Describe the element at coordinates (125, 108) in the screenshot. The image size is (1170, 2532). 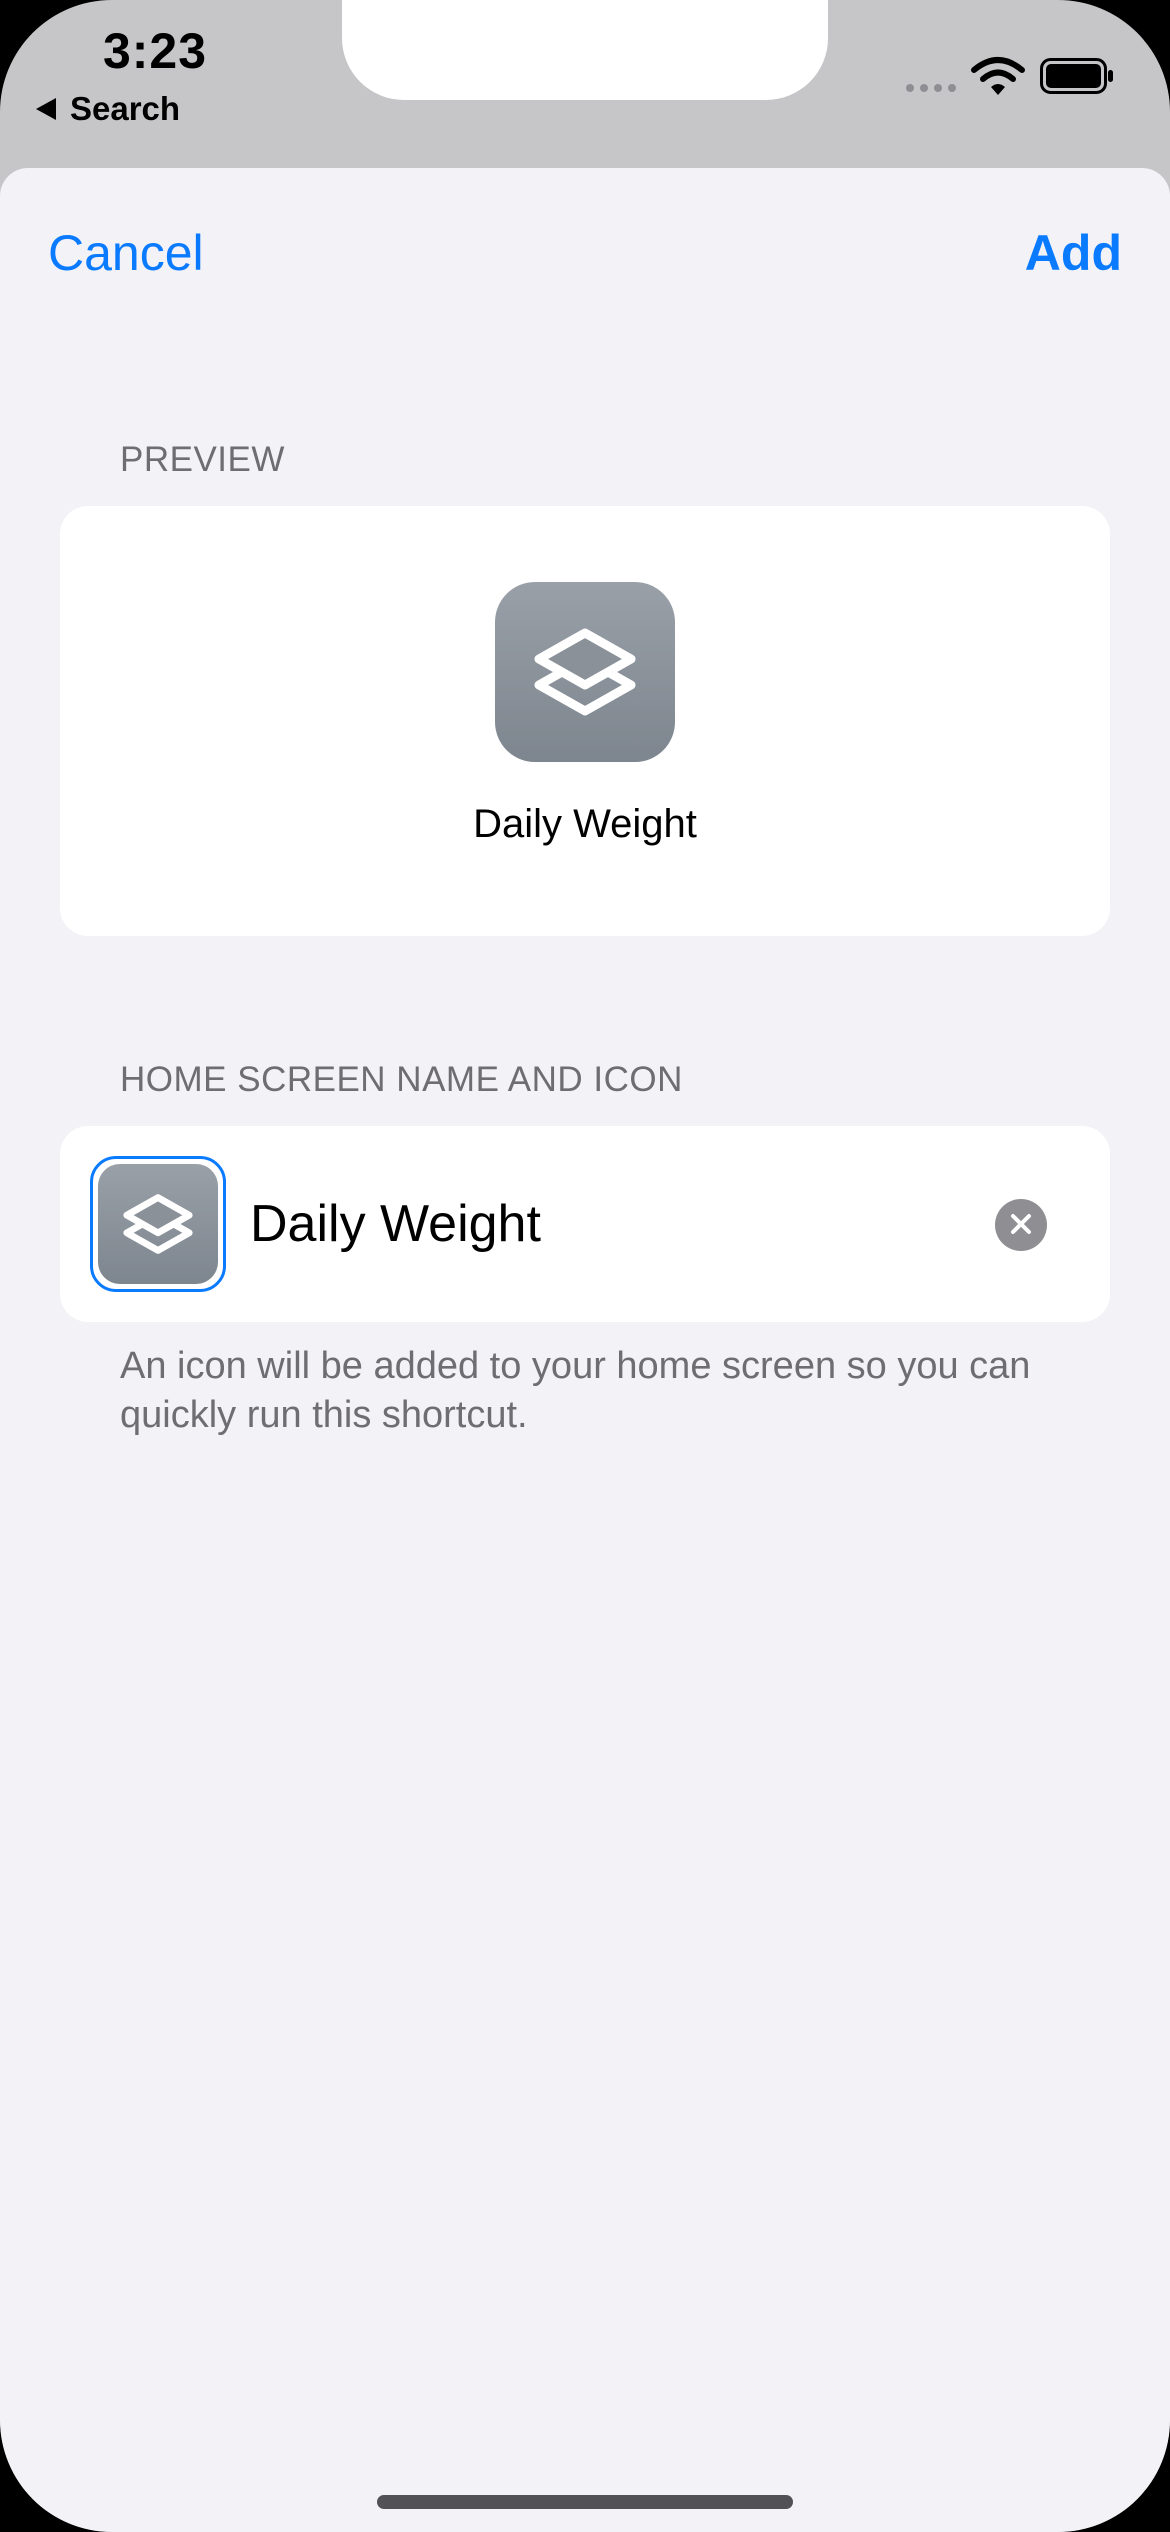
I see `back-link-label: Search` at that location.